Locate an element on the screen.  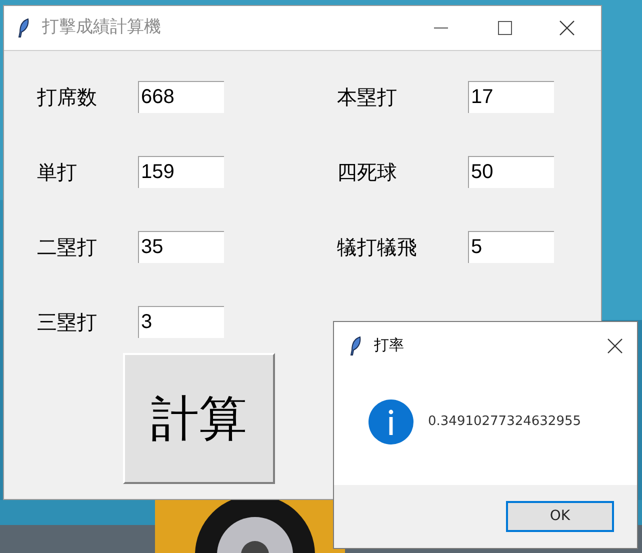
input-field: 3 is located at coordinates (181, 322).